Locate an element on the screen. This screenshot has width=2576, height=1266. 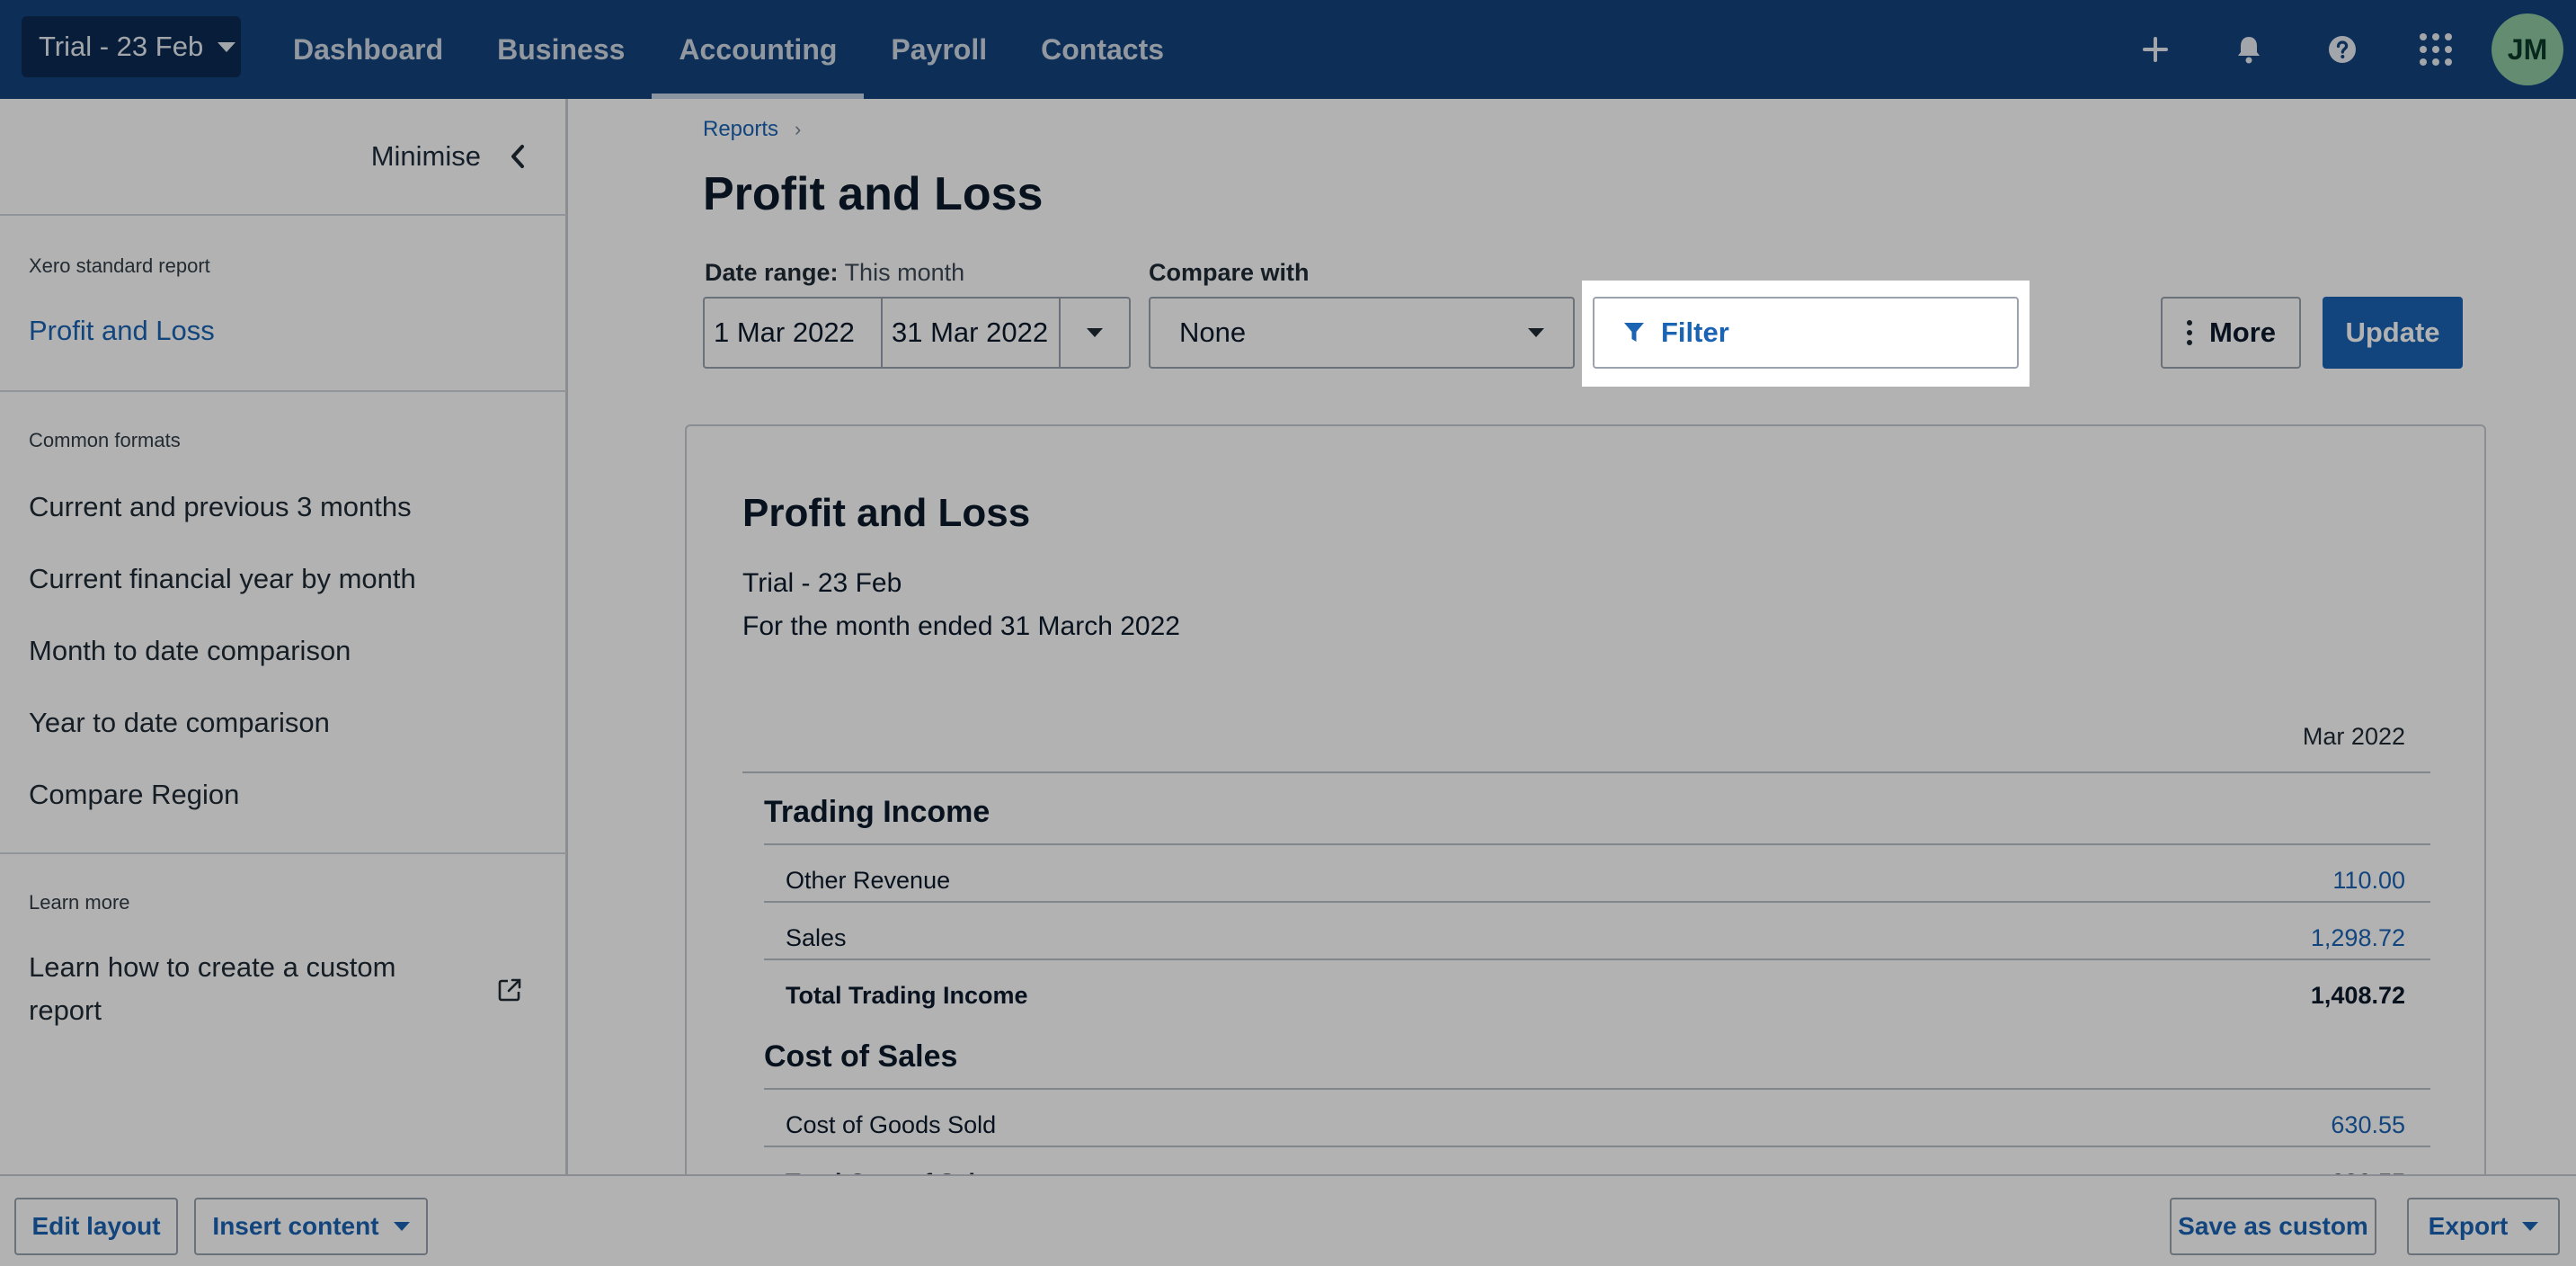
report-organisation: Trial - 23 Feb is located at coordinates (822, 583).